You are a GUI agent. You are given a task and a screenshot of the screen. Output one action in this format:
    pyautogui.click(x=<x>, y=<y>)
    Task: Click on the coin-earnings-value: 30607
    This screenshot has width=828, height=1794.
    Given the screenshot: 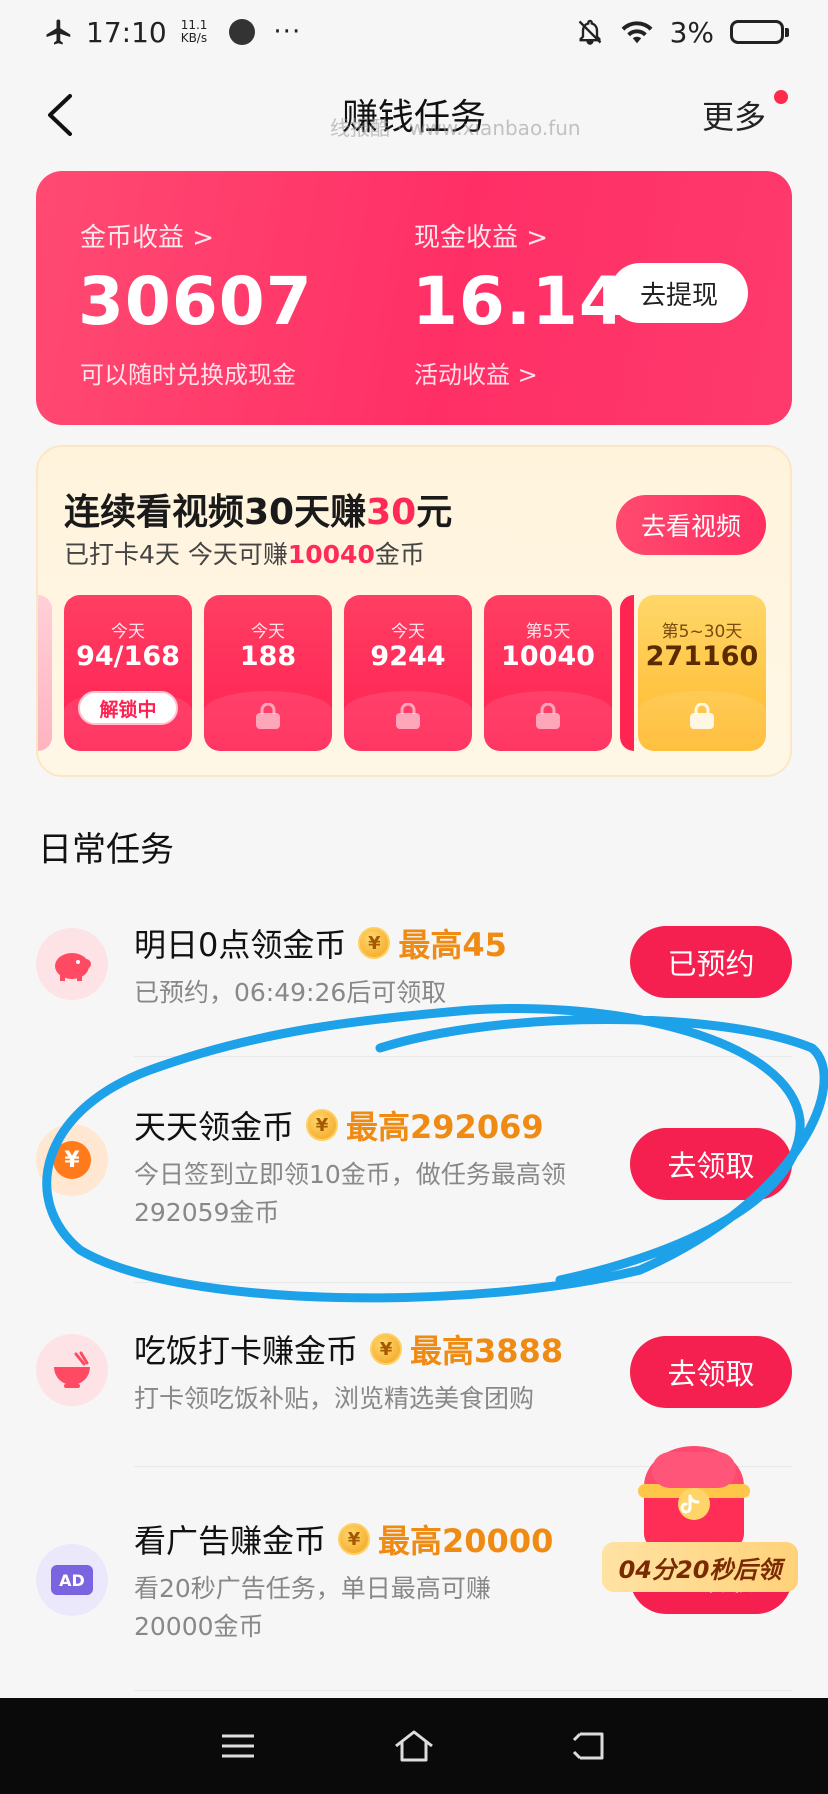 What is the action you would take?
    pyautogui.click(x=195, y=301)
    